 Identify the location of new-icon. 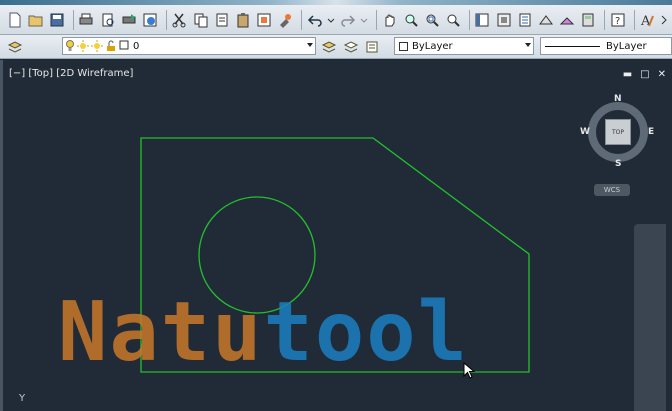
(14, 20).